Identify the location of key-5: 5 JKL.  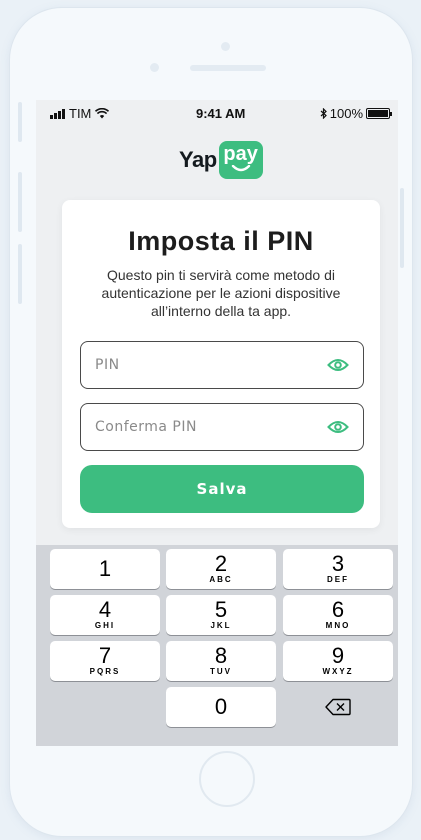
(221, 615).